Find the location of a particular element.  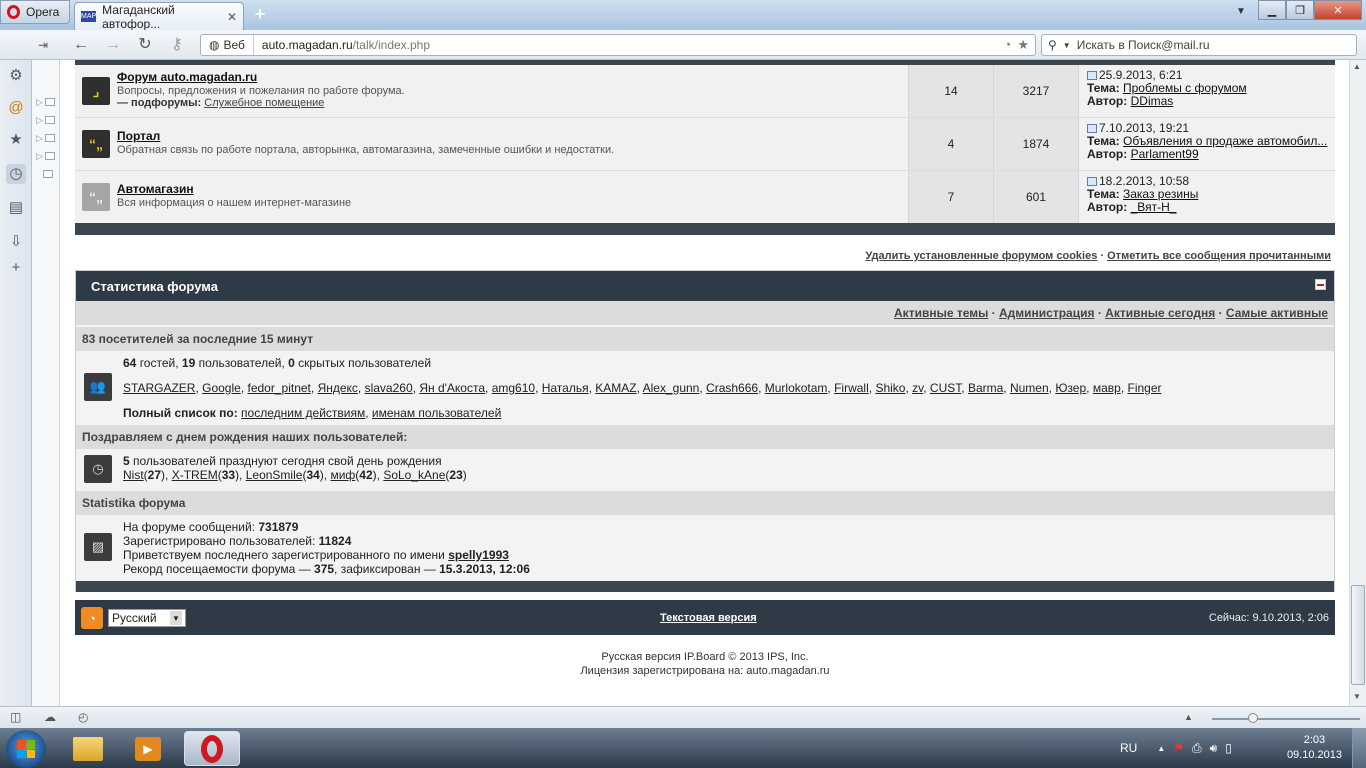

tree-folder is located at coordinates (45, 174).